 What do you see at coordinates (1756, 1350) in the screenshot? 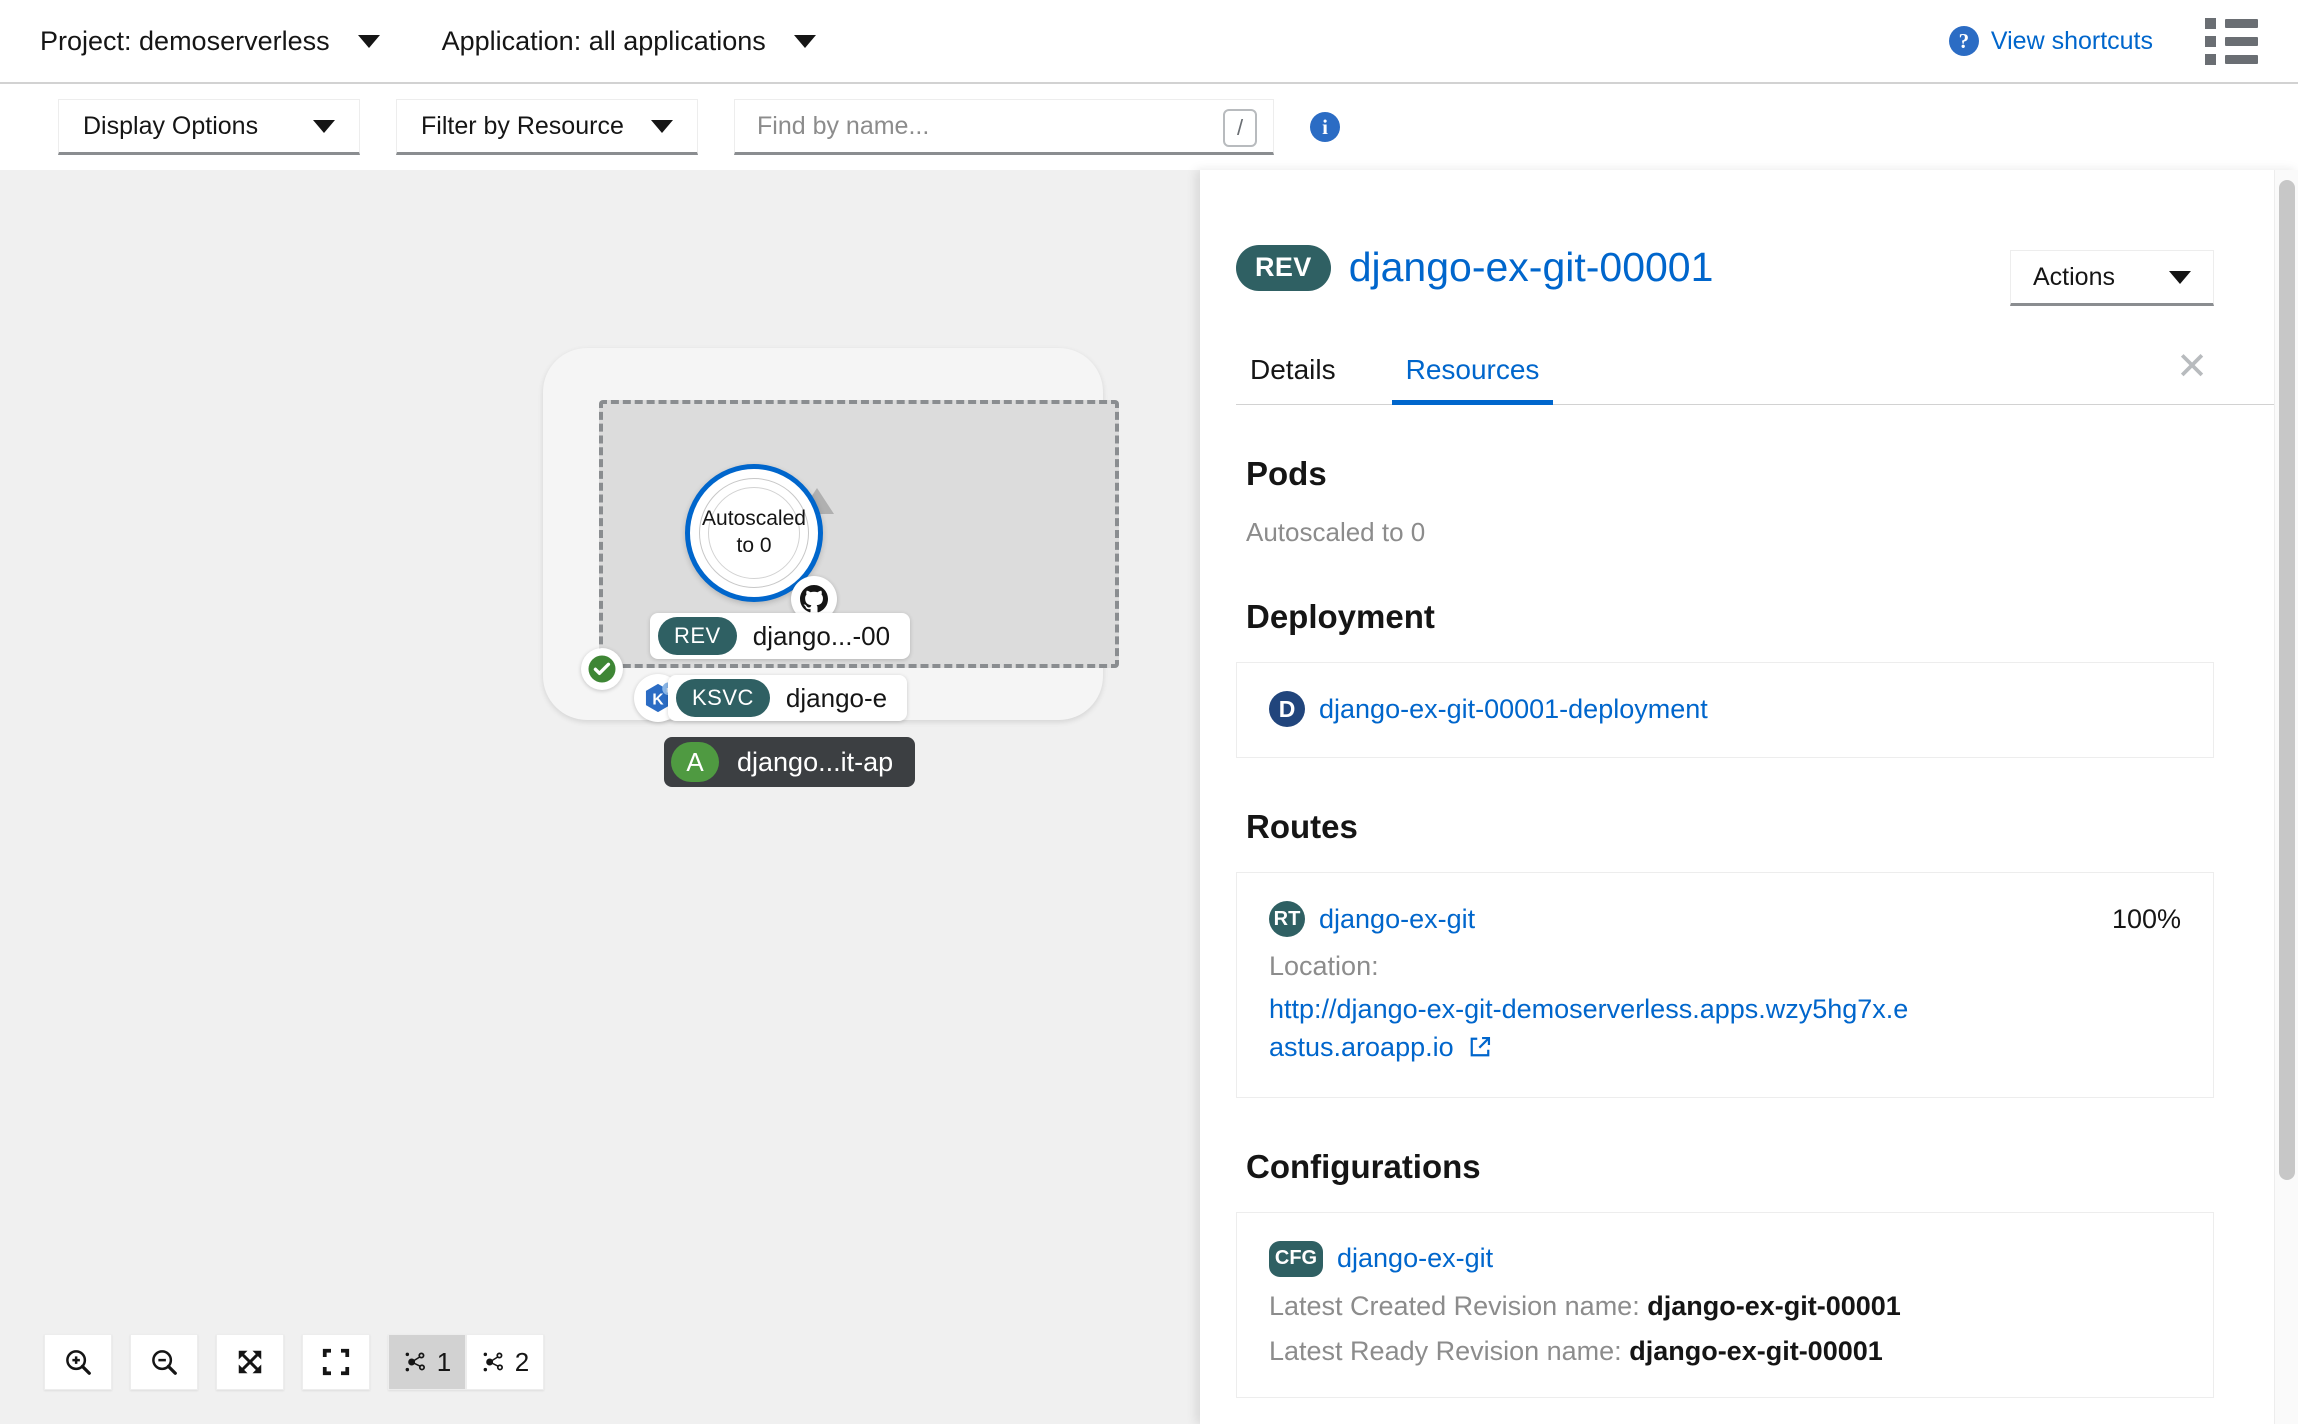
I see `latest-ready-revision-value: django-ex-git-00001` at bounding box center [1756, 1350].